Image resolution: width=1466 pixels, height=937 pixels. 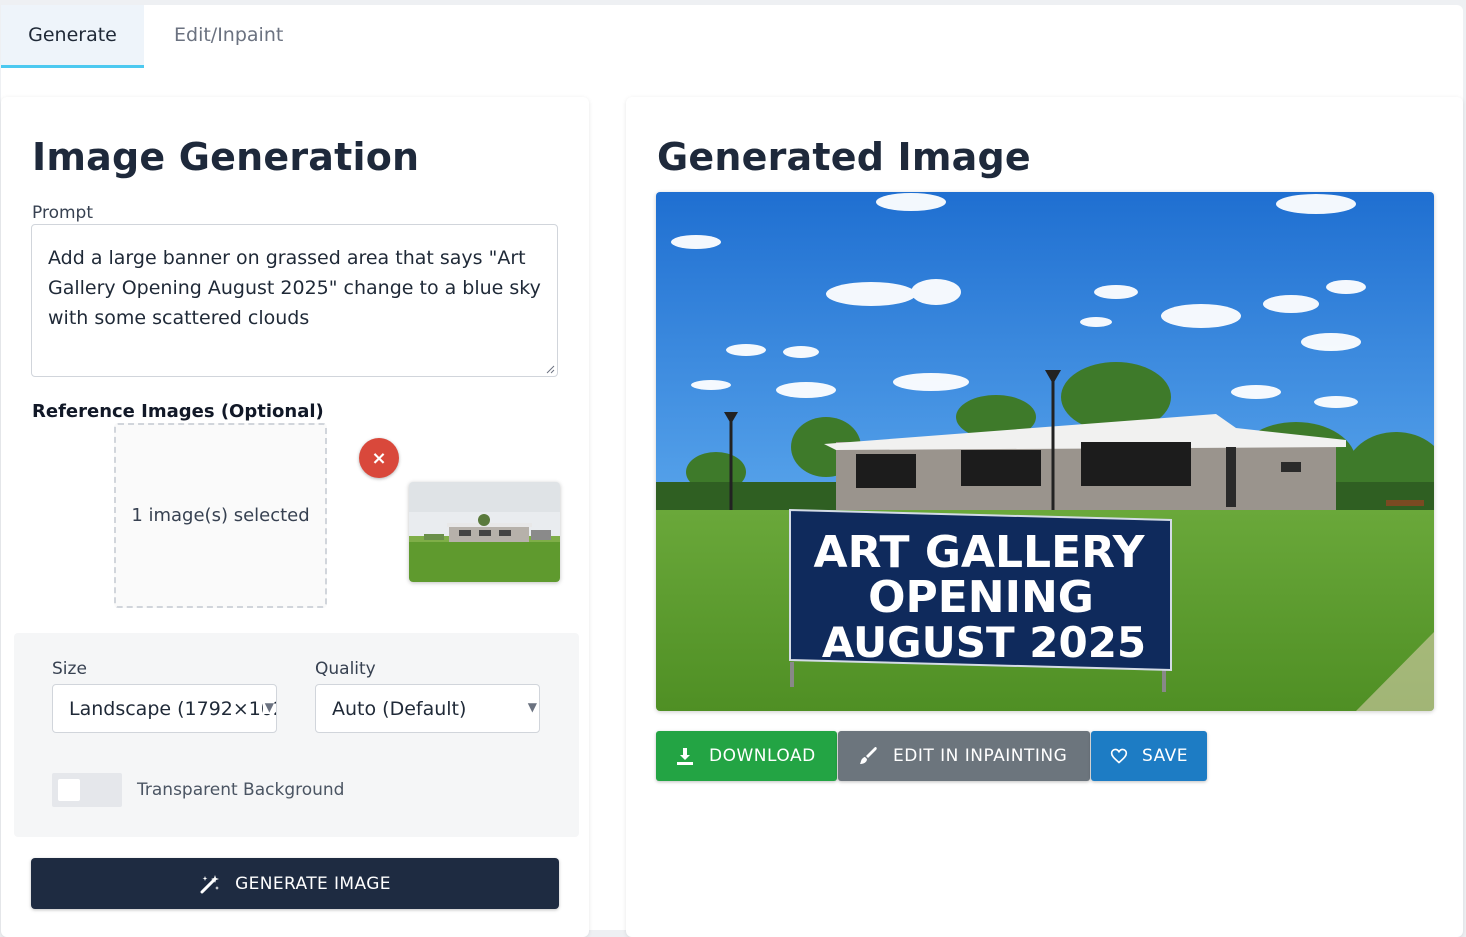 What do you see at coordinates (980, 552) in the screenshot?
I see `banner-line-1: ART GALLERY` at bounding box center [980, 552].